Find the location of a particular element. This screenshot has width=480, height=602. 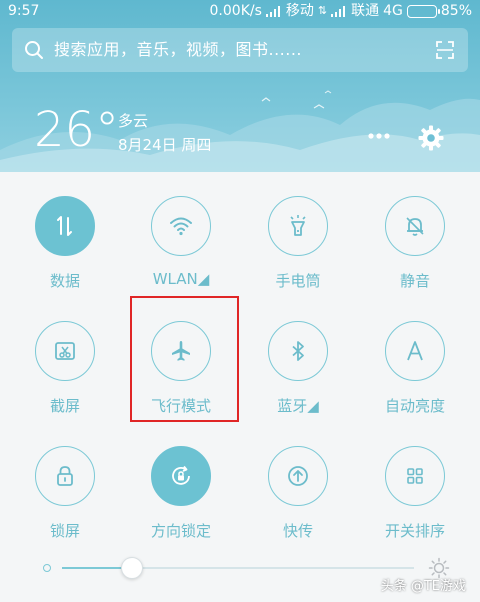

weather-date: 8月24日 周四 is located at coordinates (165, 145).